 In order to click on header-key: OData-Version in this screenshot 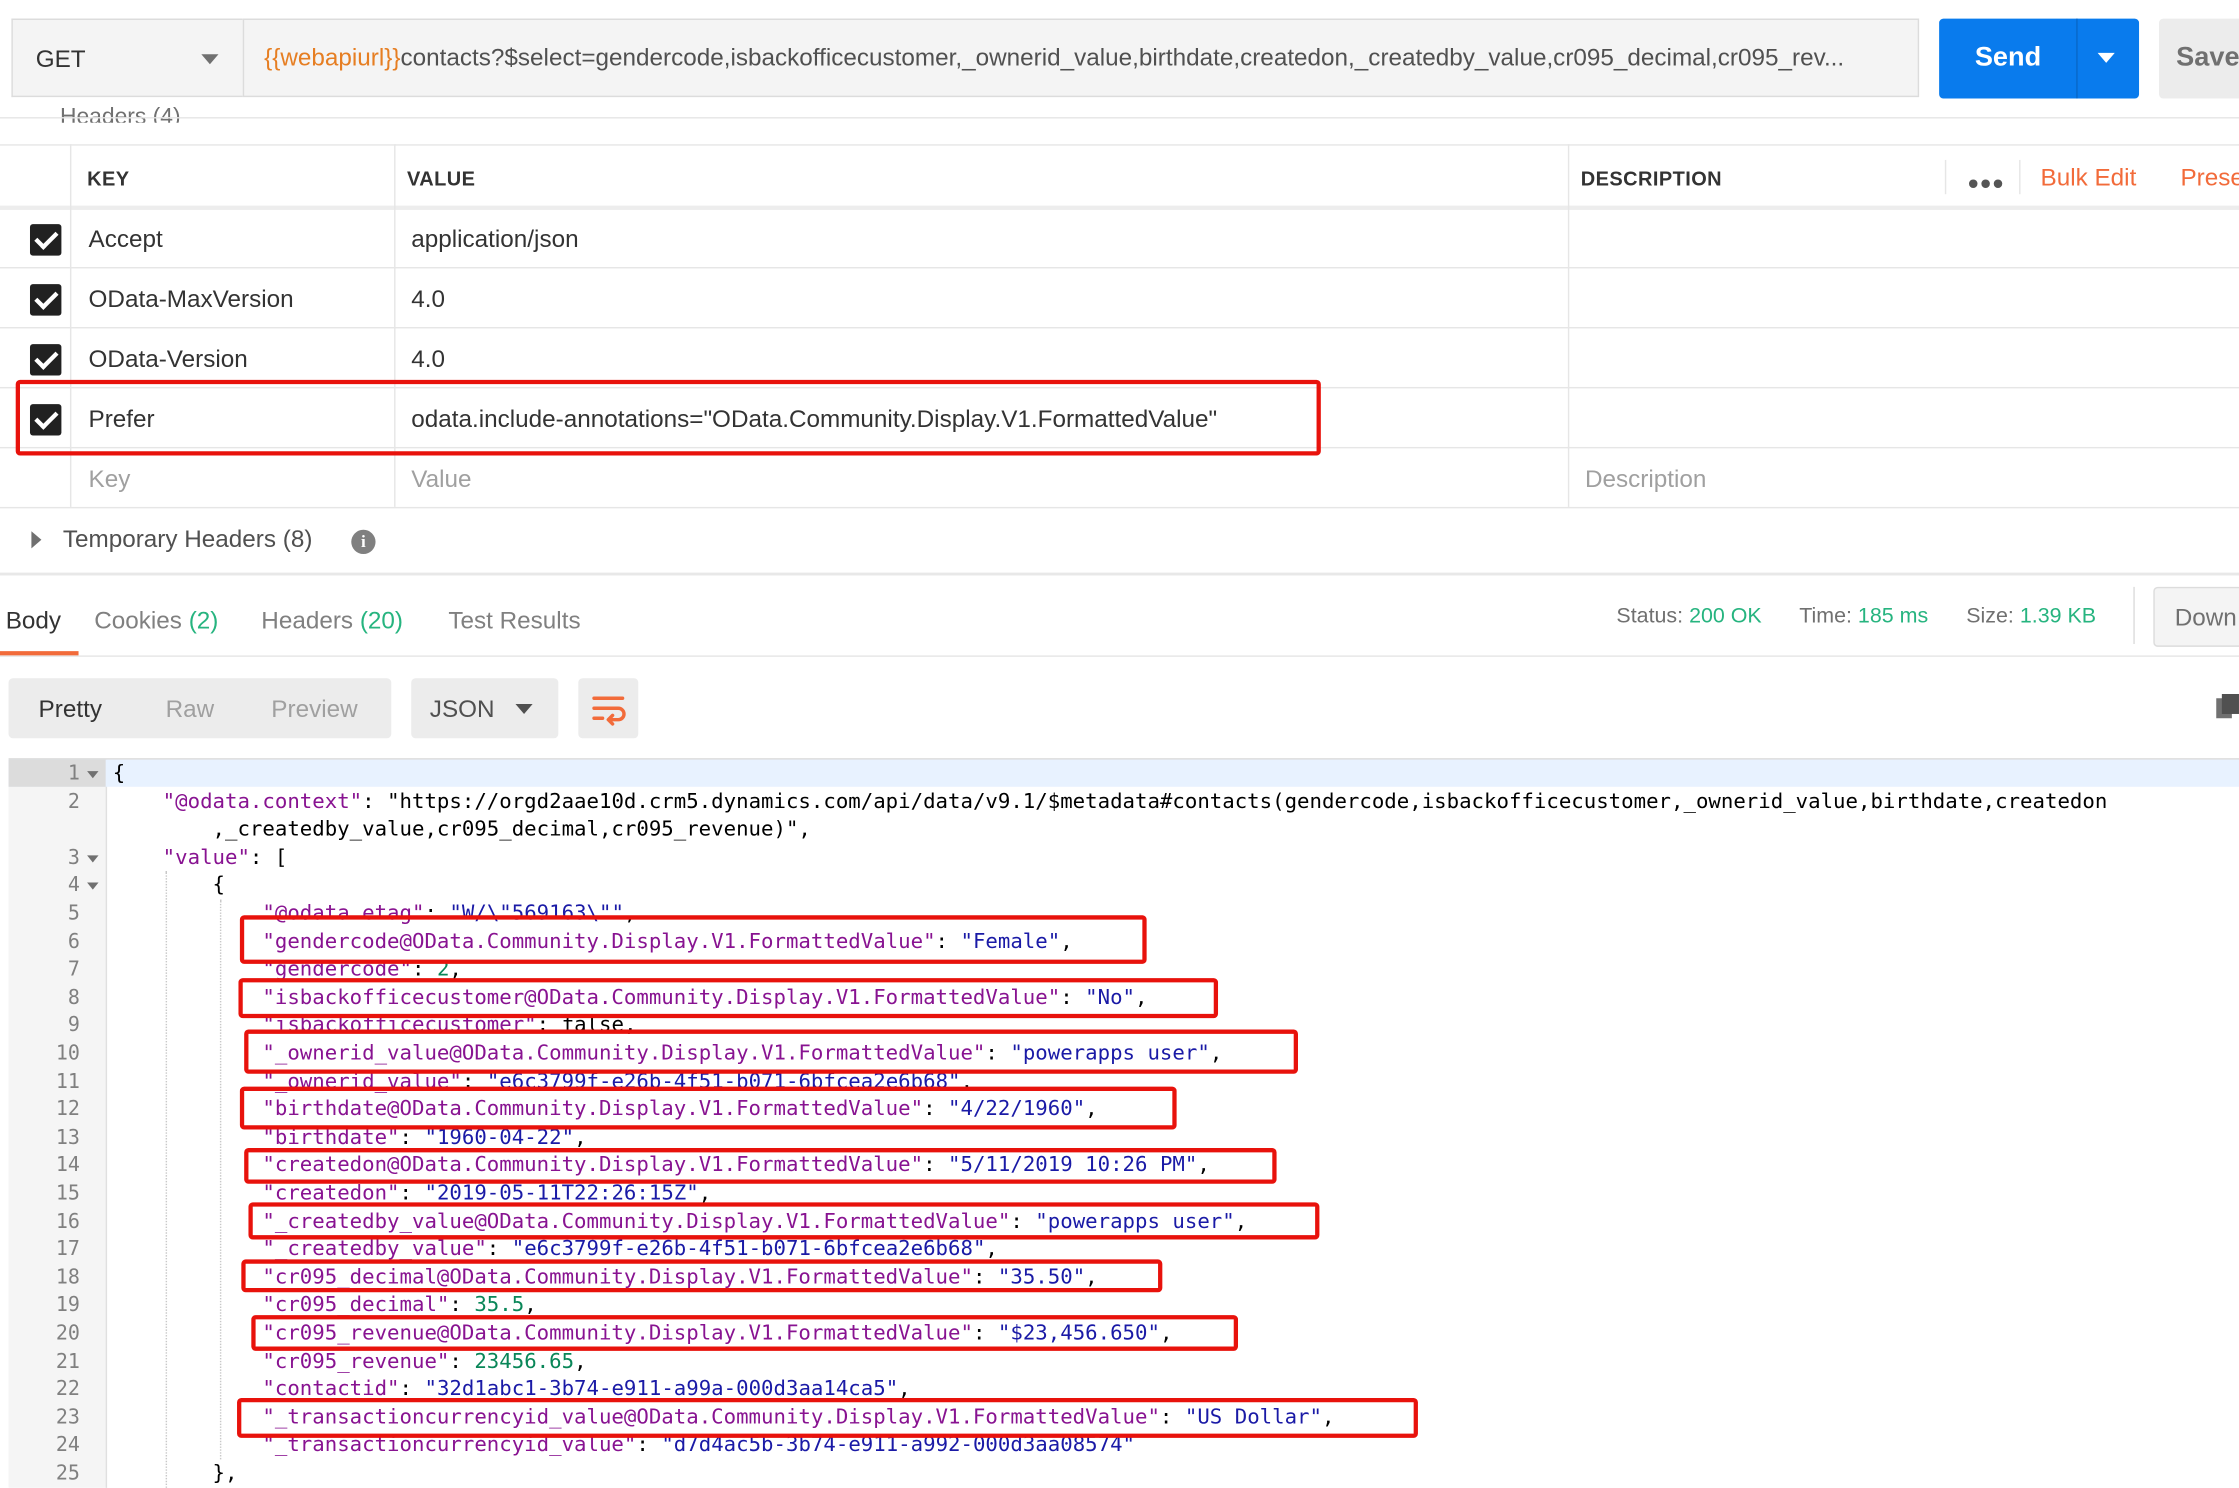, I will do `click(168, 360)`.